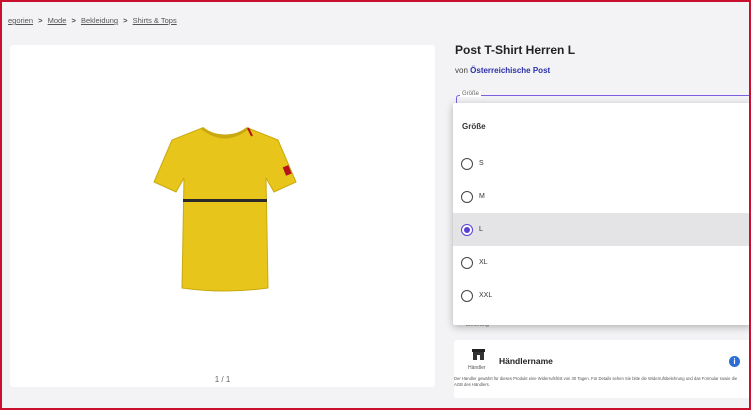 The image size is (751, 410). What do you see at coordinates (474, 126) in the screenshot?
I see `size-dropdown-header: Größe` at bounding box center [474, 126].